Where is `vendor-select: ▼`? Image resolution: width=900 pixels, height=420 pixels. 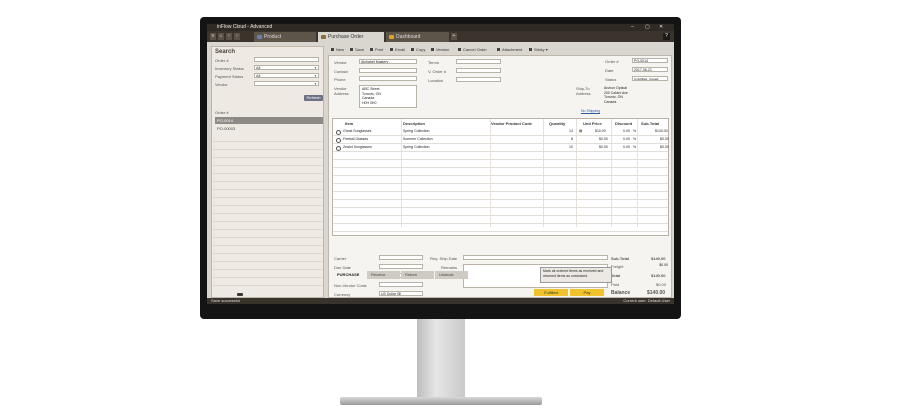
vendor-select: ▼ is located at coordinates (286, 83).